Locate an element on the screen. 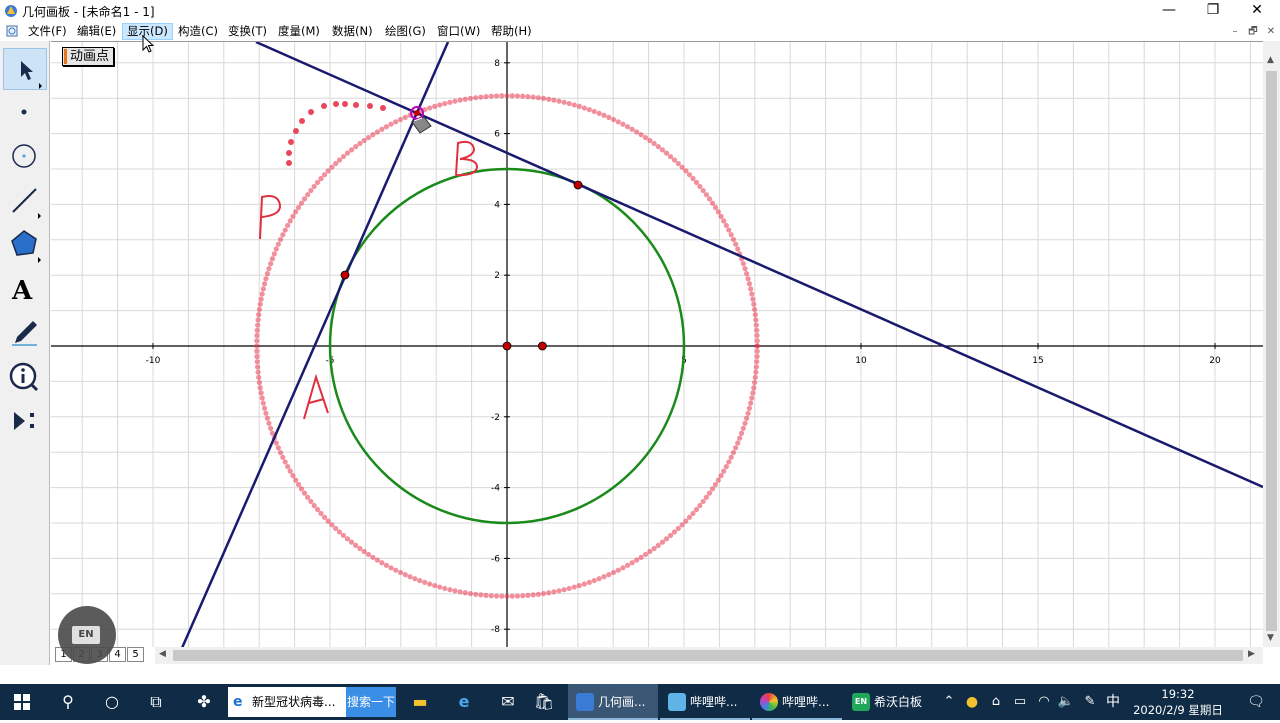 The width and height of the screenshot is (1280, 723). document-close-button: ✕ is located at coordinates (1271, 32).